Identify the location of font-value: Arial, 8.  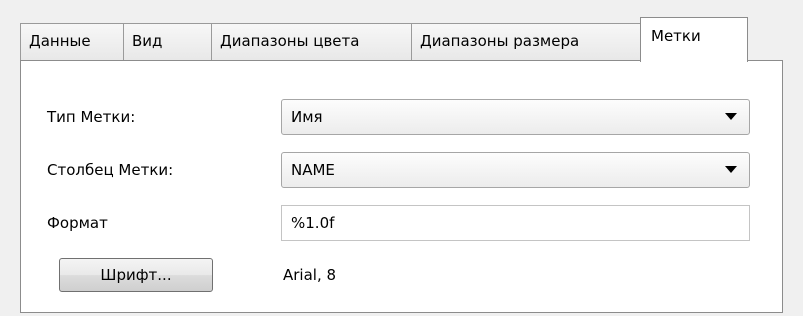
(310, 275).